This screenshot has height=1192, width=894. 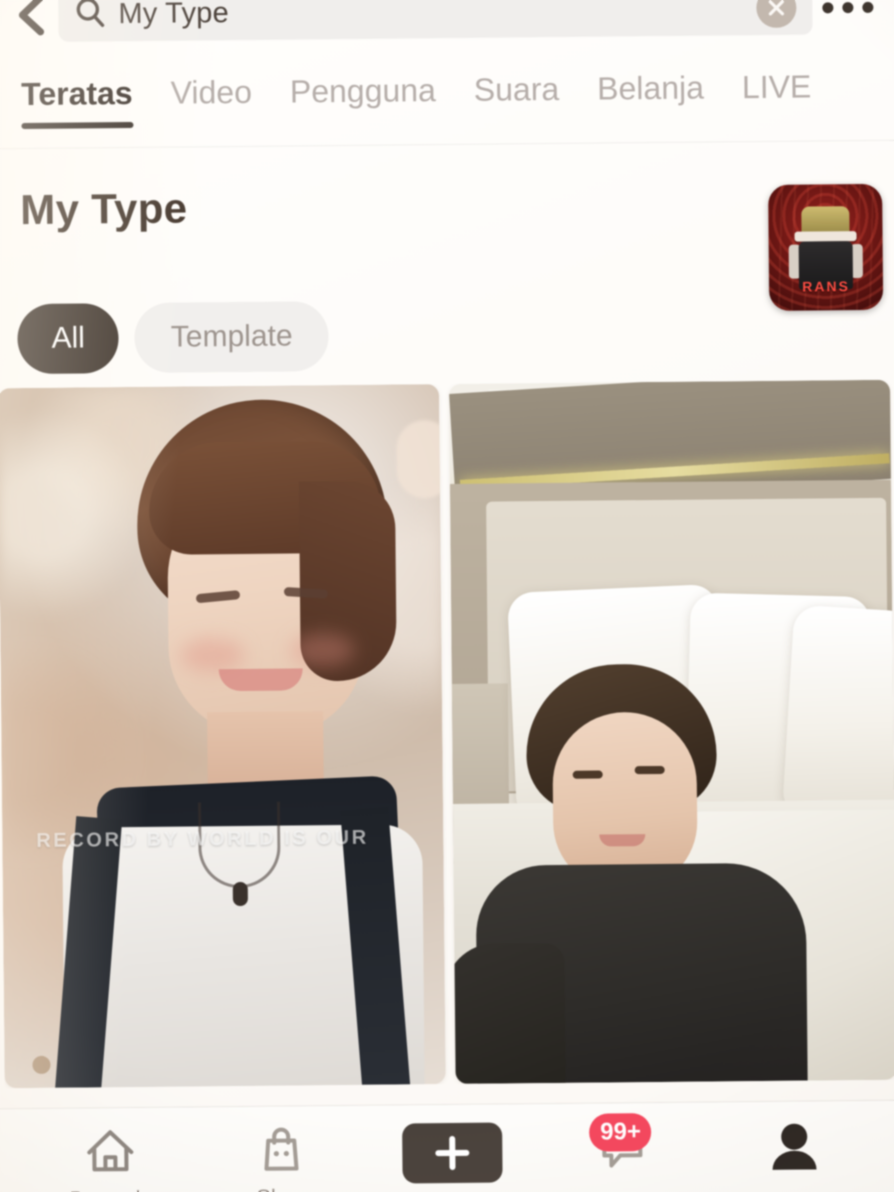 What do you see at coordinates (587, 774) in the screenshot?
I see `subject-eye-left` at bounding box center [587, 774].